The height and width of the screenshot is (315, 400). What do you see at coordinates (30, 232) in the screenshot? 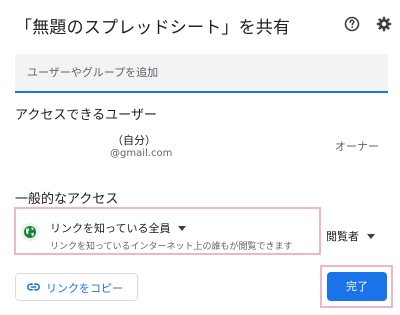
I see `globe-icon` at bounding box center [30, 232].